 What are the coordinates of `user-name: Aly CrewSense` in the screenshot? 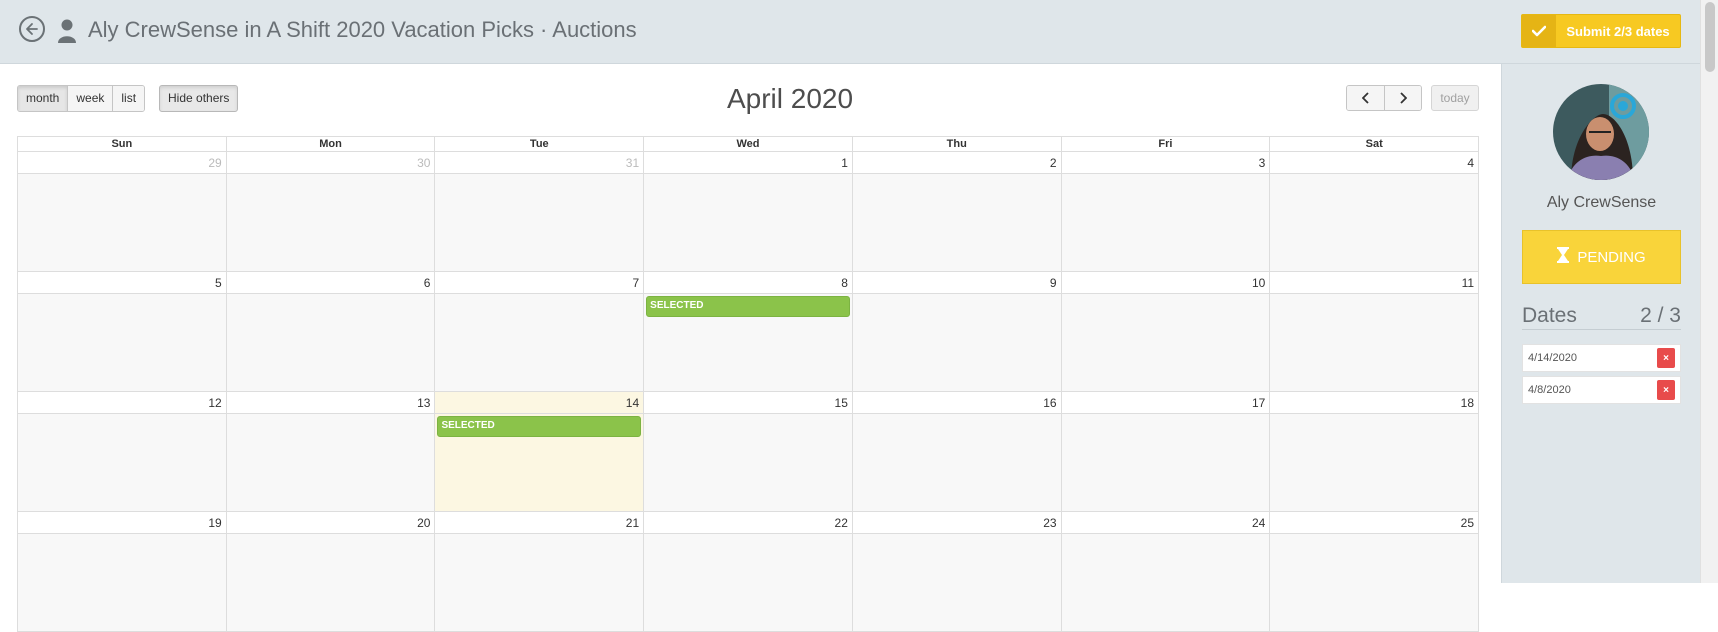 It's located at (1601, 202).